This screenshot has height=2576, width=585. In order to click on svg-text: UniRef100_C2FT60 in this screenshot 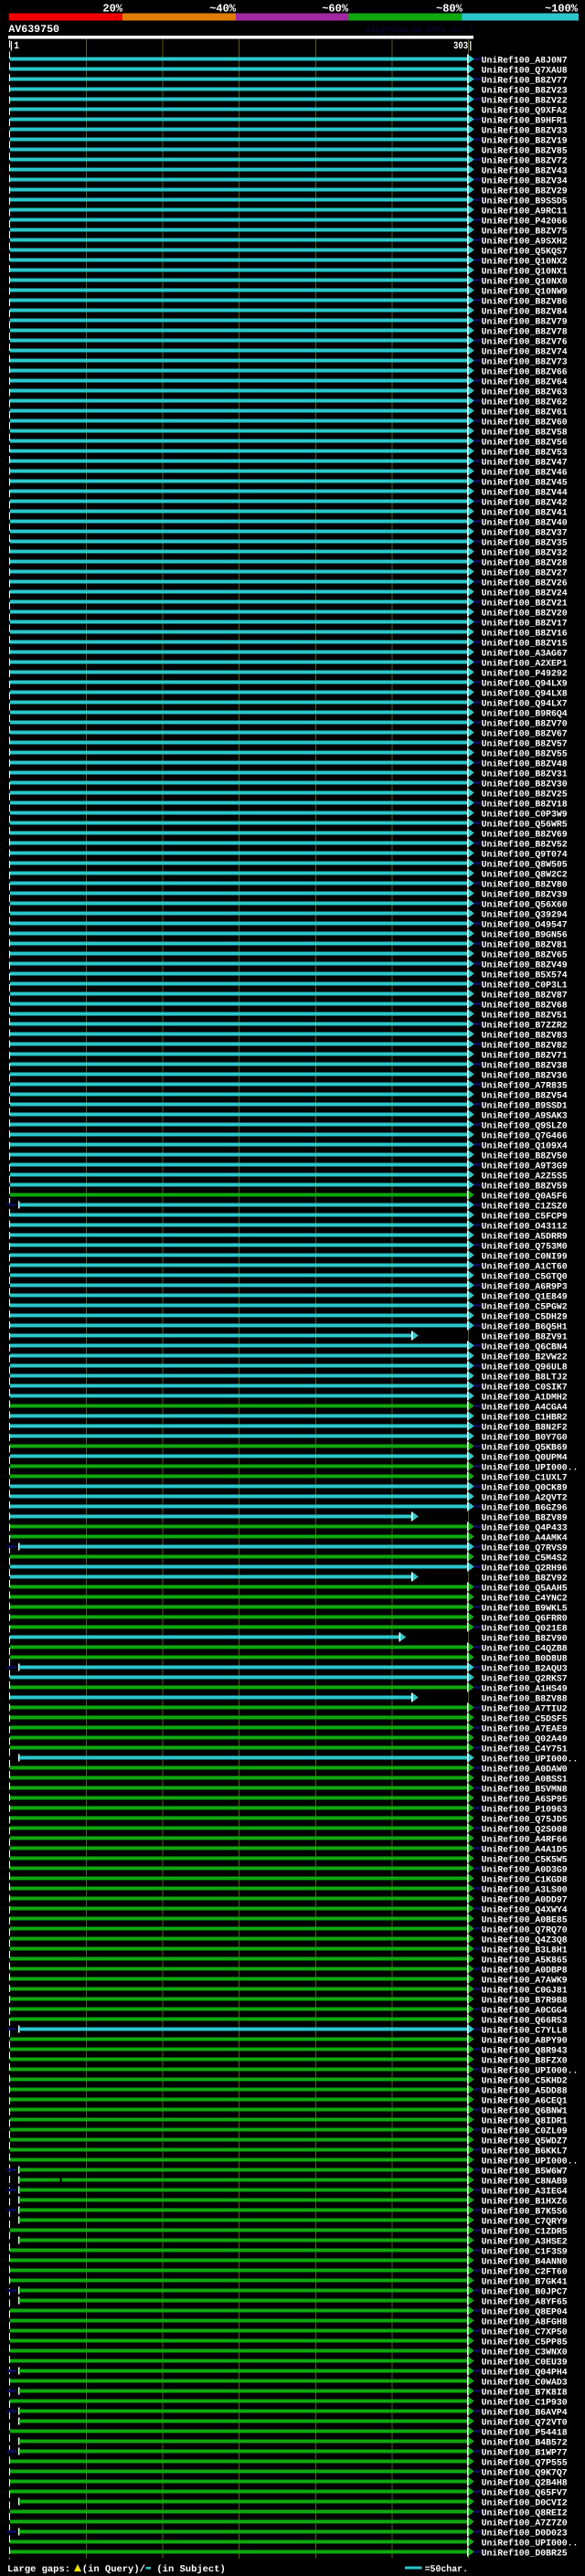, I will do `click(525, 2271)`.